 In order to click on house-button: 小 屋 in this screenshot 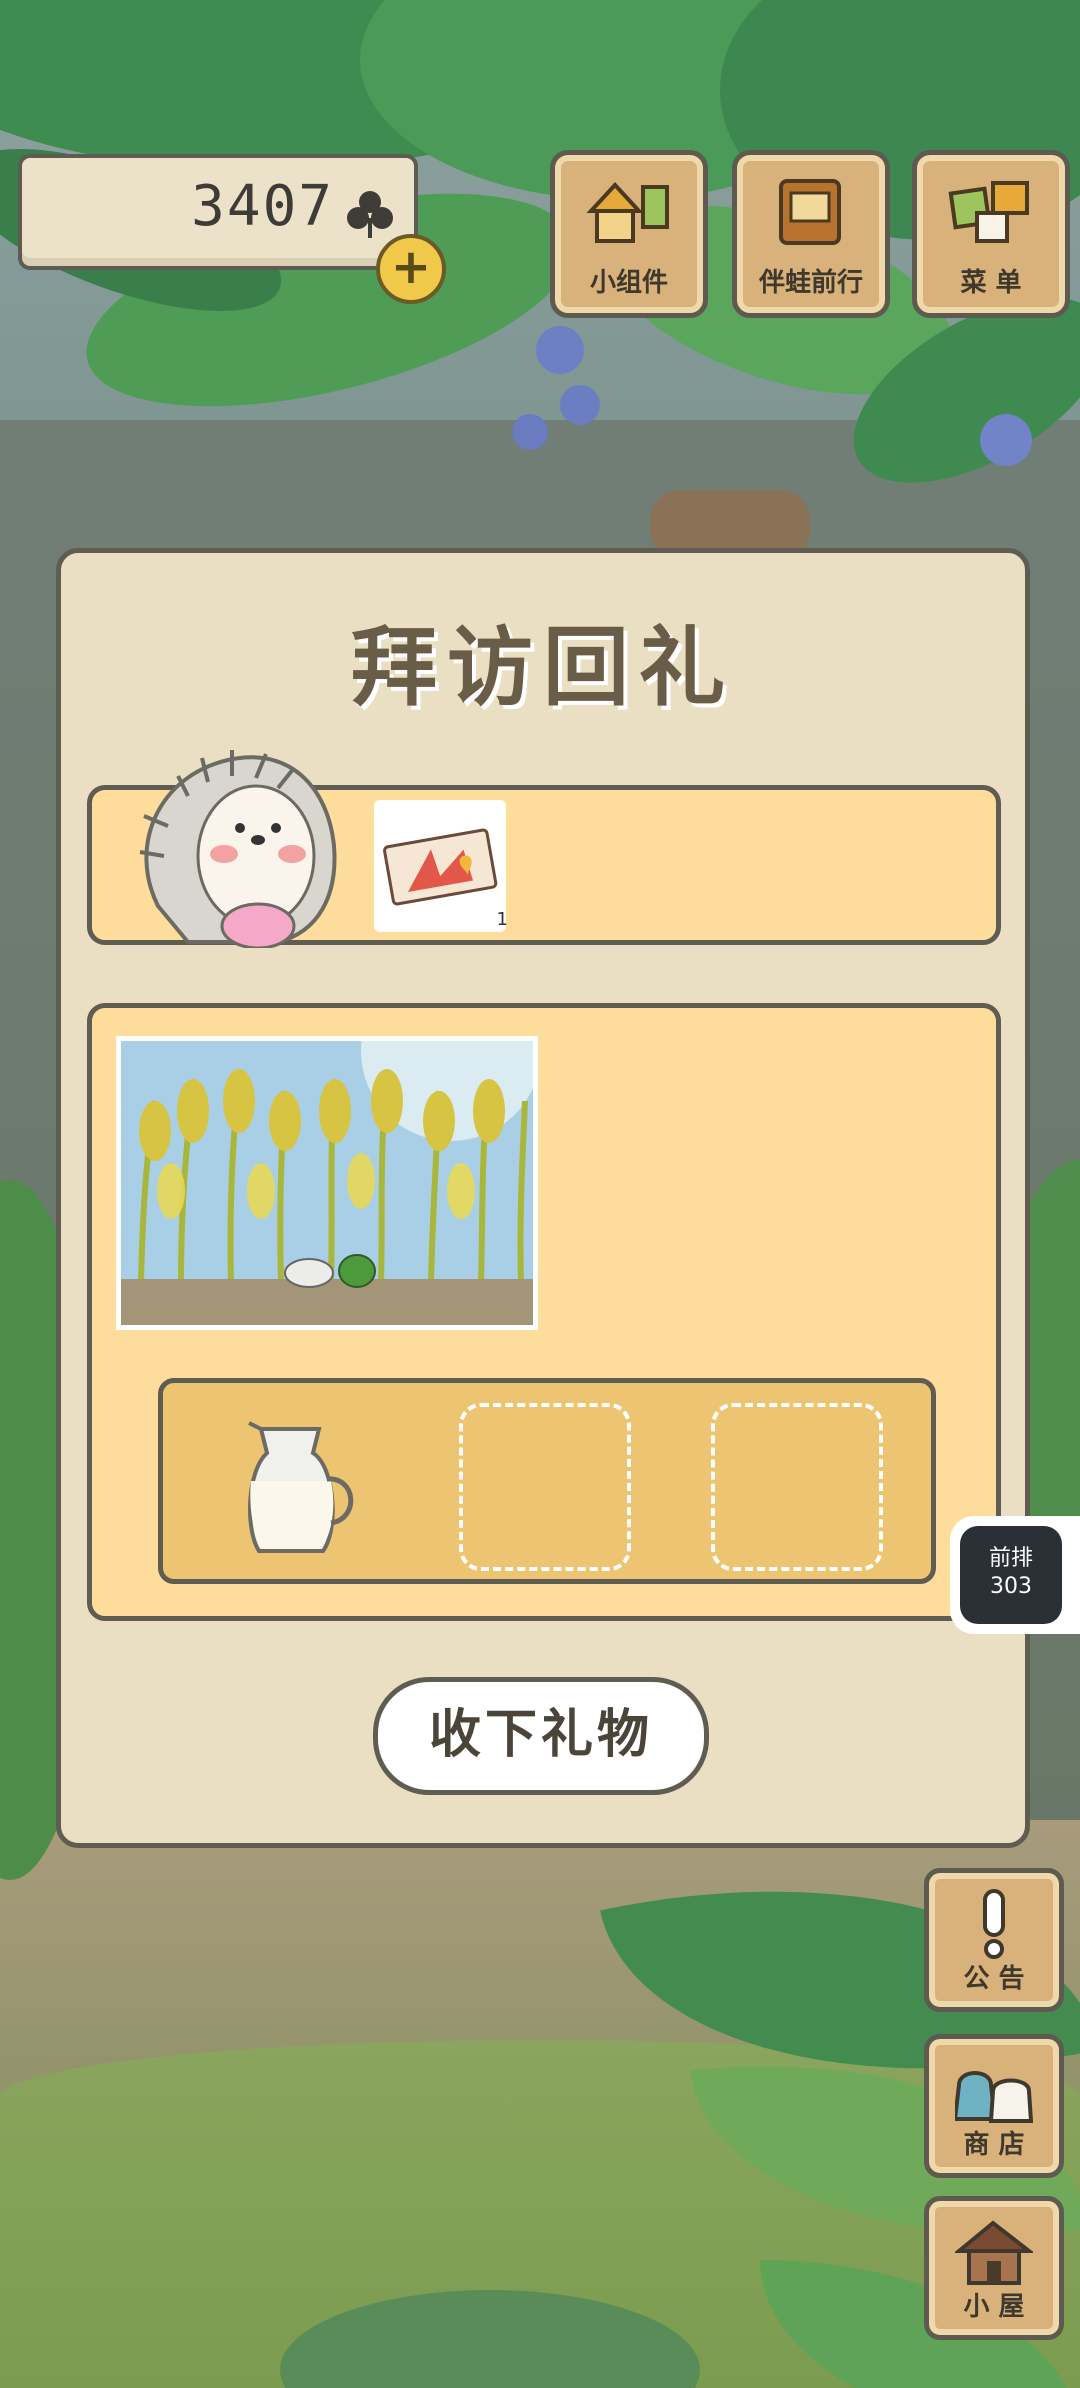, I will do `click(994, 2268)`.